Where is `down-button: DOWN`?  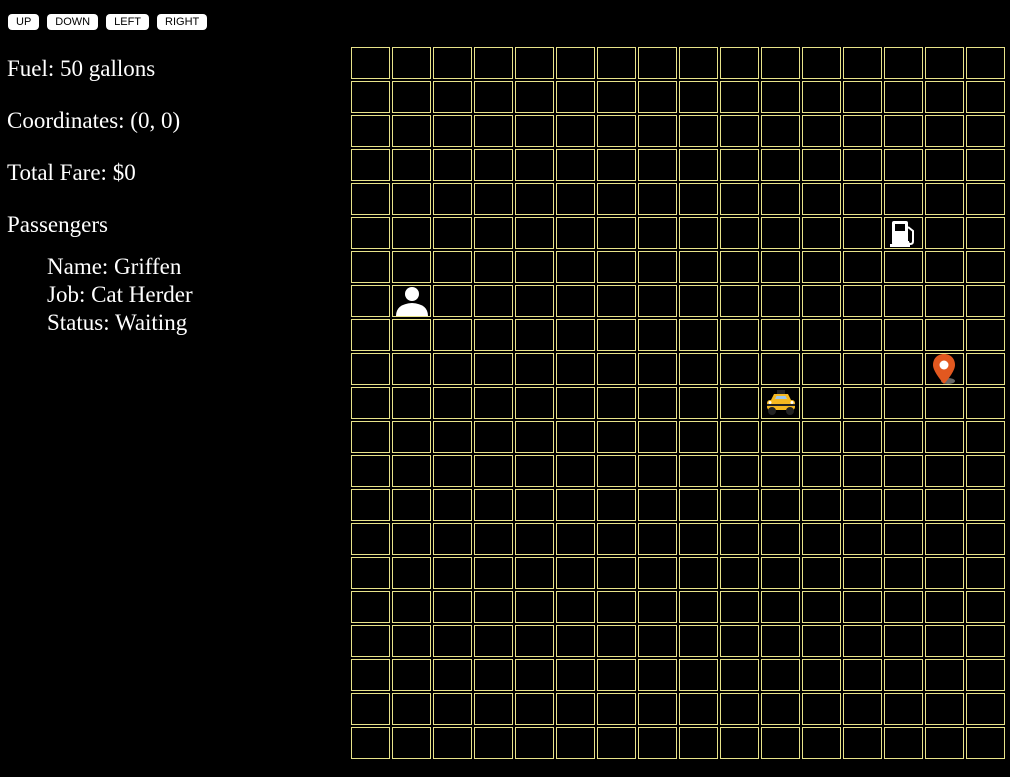 down-button: DOWN is located at coordinates (73, 22).